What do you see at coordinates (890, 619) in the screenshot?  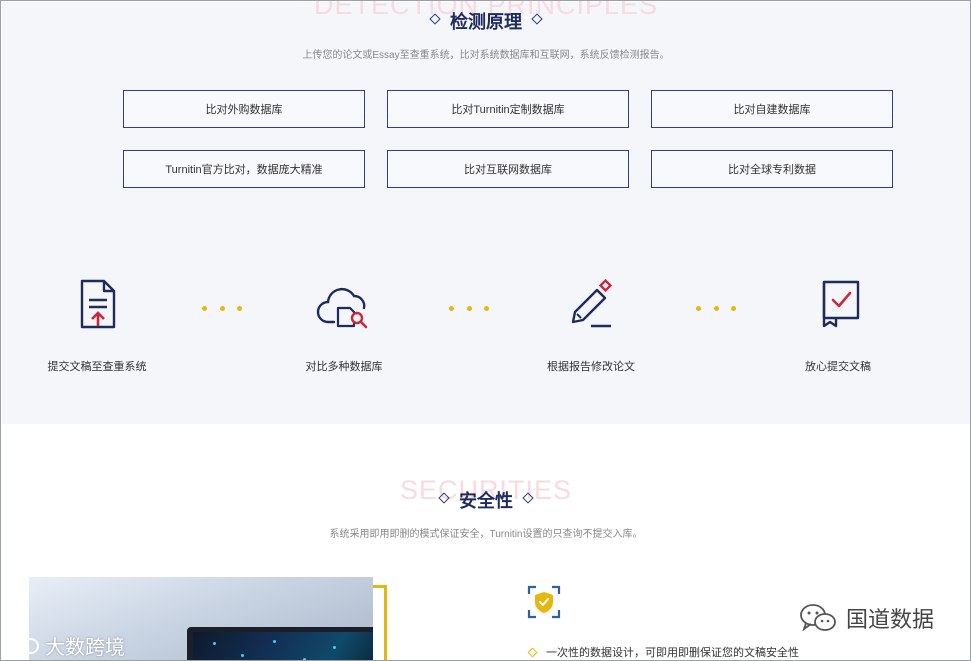 I see `watermark-right-text: 国道数据` at bounding box center [890, 619].